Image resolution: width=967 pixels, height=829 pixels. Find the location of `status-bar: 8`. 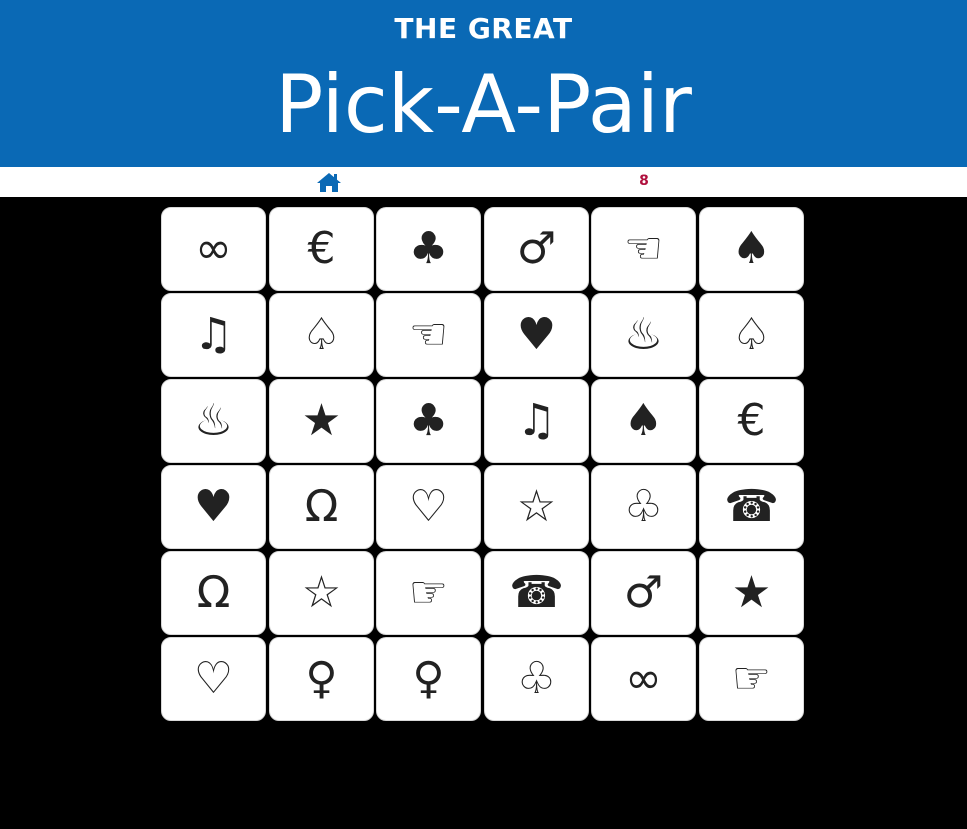

status-bar: 8 is located at coordinates (483, 182).